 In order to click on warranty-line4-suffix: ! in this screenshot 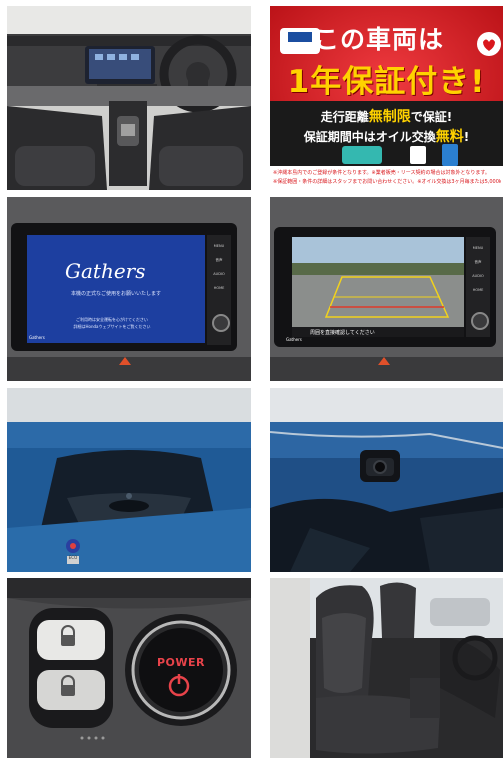, I will do `click(466, 137)`.